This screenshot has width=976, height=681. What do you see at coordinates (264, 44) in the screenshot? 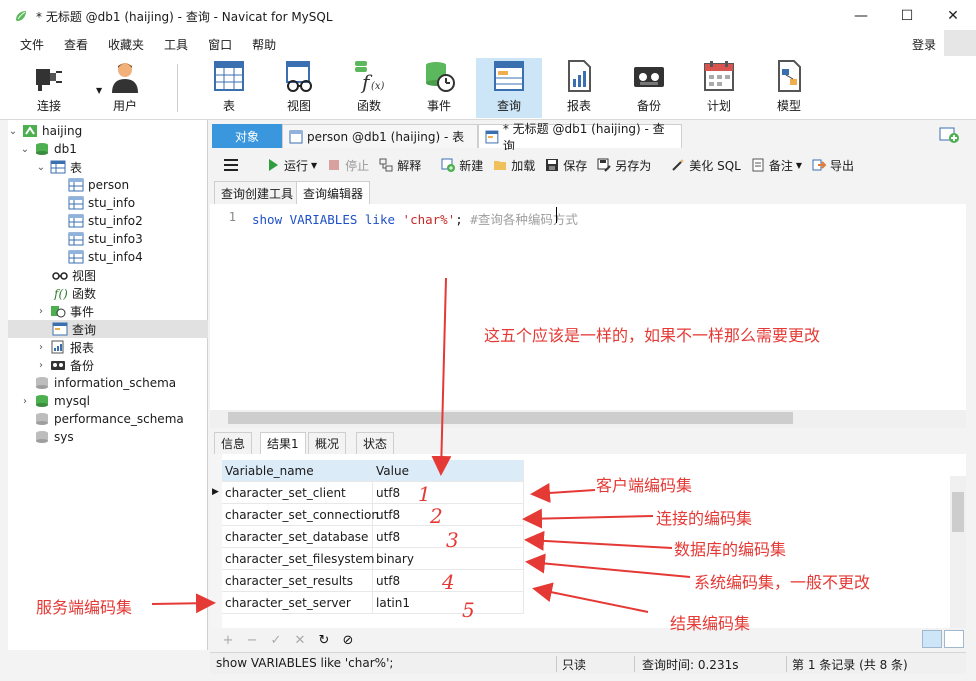
I see `menu-help: 帮助` at bounding box center [264, 44].